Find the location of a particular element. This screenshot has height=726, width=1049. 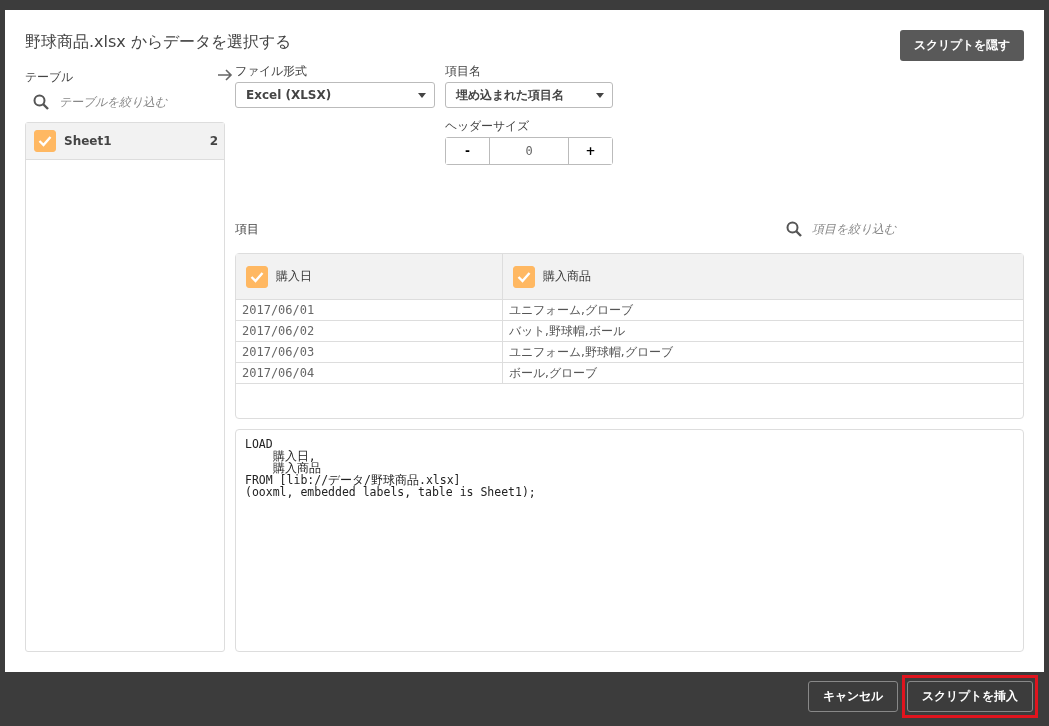

file-format-dropdown: Excel (XLSX) is located at coordinates (335, 95).